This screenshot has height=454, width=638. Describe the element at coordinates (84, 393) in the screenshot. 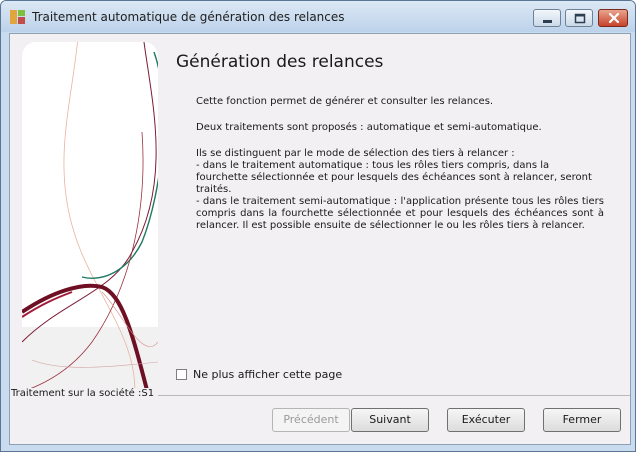

I see `company-label: Traitement sur la société :S1` at that location.